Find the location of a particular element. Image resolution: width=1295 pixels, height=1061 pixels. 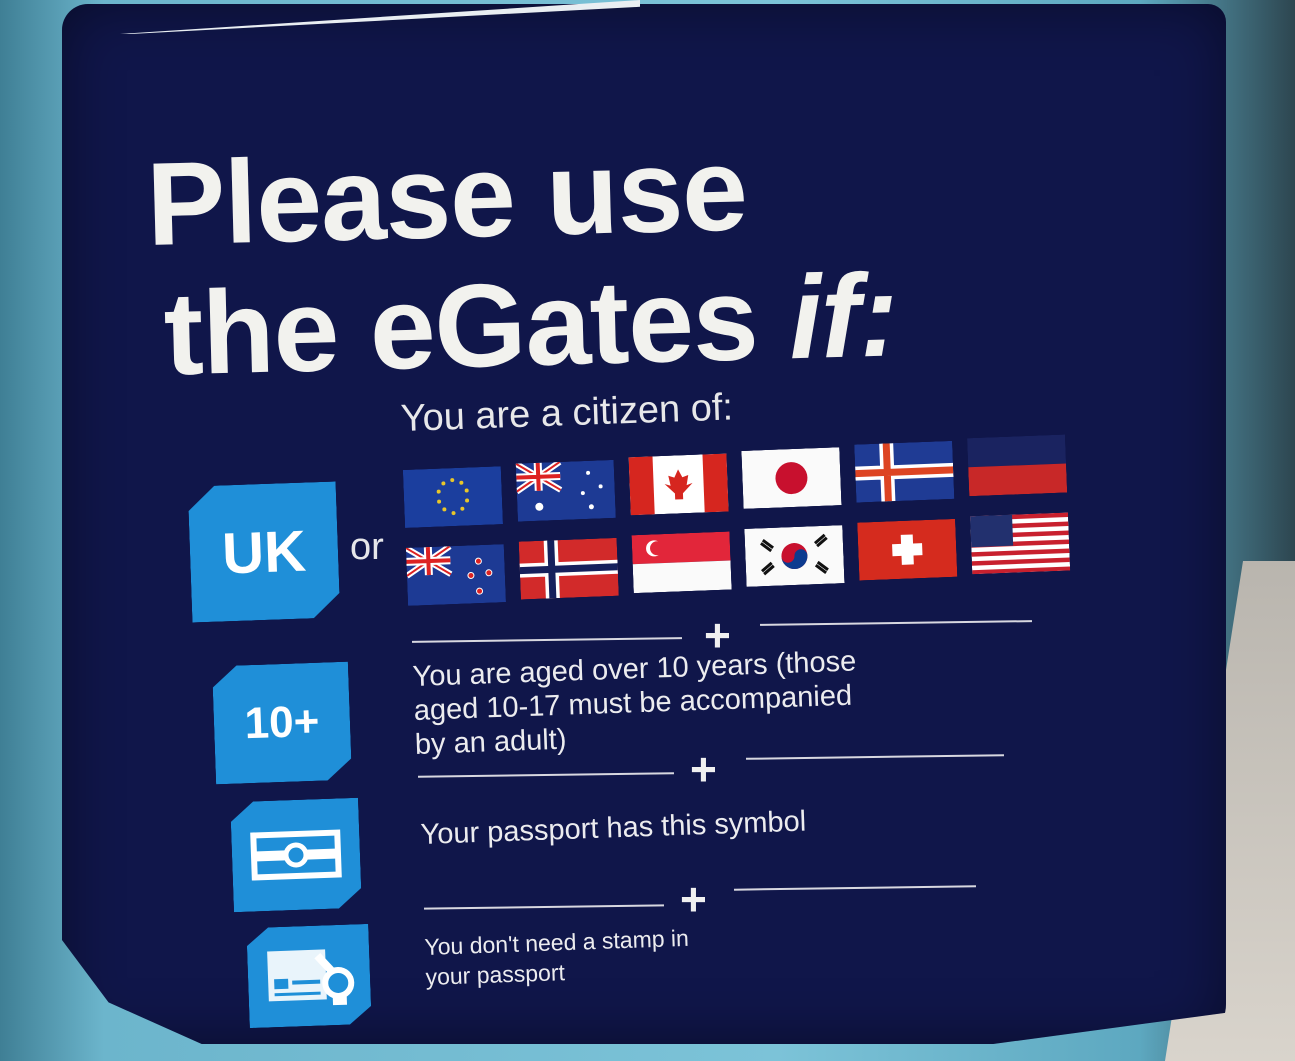

norway-flag-icon is located at coordinates (568, 568).